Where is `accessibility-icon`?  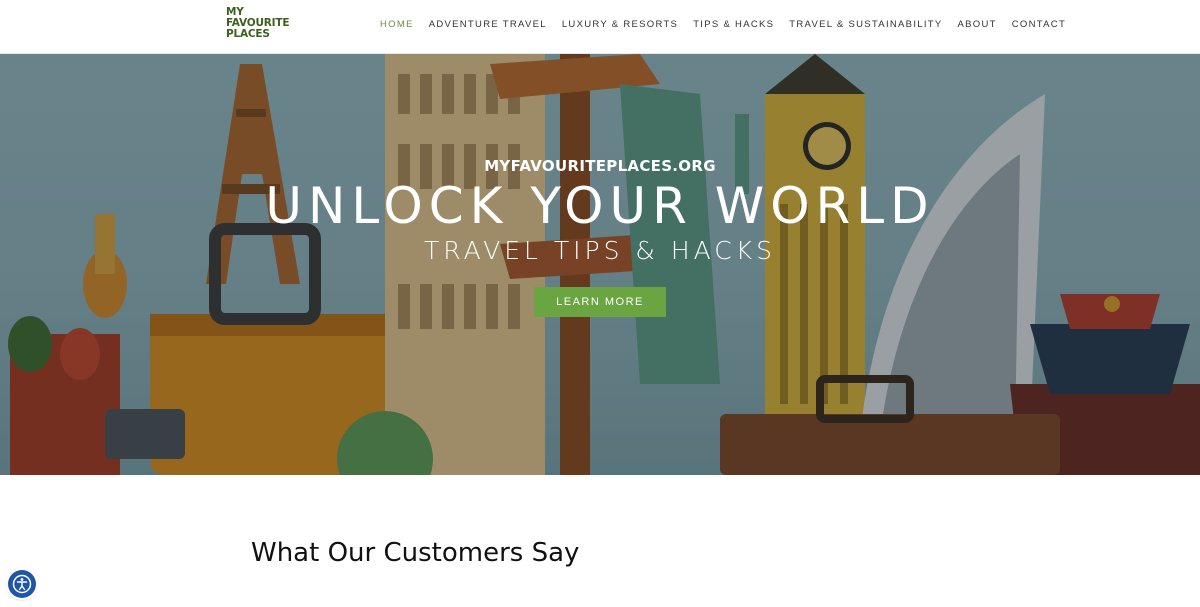
accessibility-icon is located at coordinates (22, 584).